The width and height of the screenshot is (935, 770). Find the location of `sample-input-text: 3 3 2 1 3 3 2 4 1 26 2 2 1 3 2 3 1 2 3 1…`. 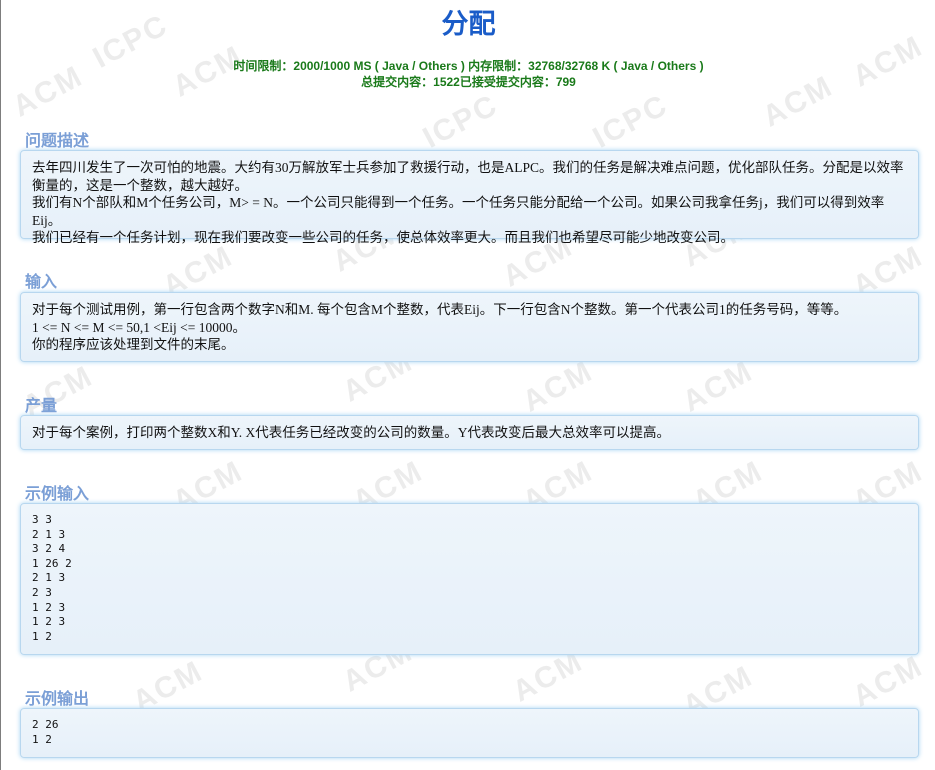

sample-input-text: 3 3 2 1 3 3 2 4 1 26 2 2 1 3 2 3 1 2 3 1… is located at coordinates (52, 578).